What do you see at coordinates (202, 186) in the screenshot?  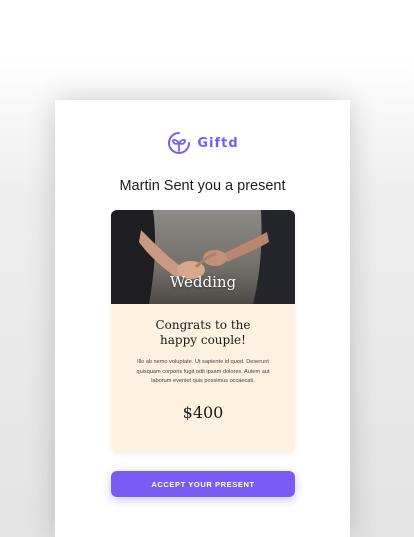 I see `sender-heading: Martin Sent you a present` at bounding box center [202, 186].